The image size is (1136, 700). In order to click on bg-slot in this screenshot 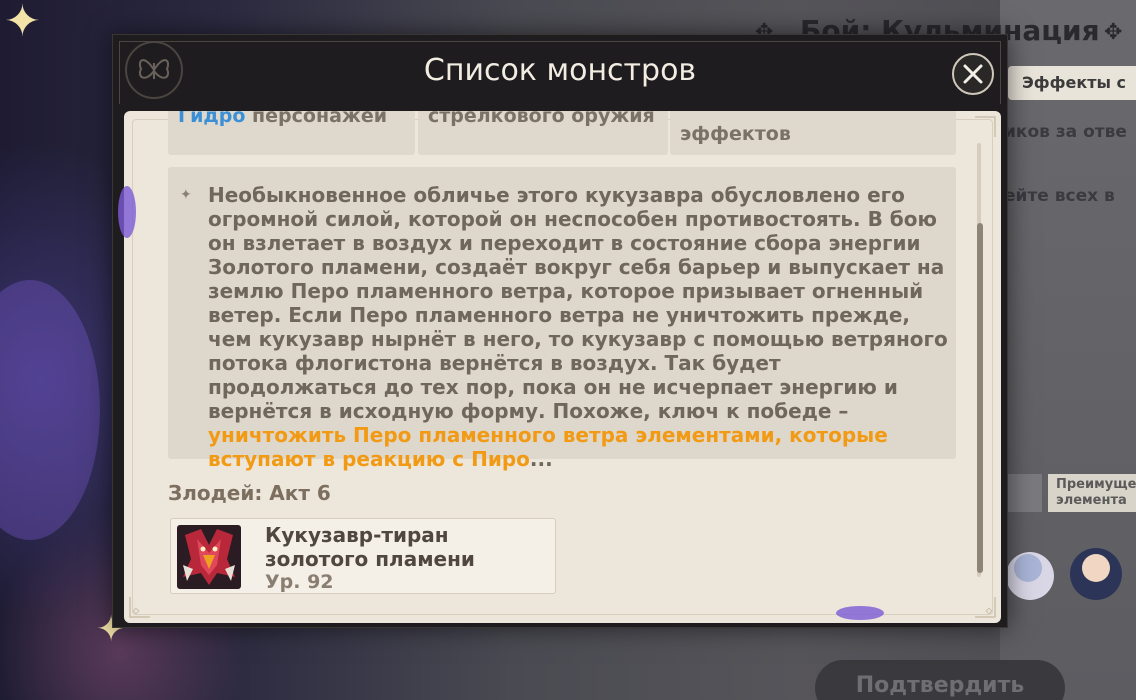, I will do `click(1023, 493)`.